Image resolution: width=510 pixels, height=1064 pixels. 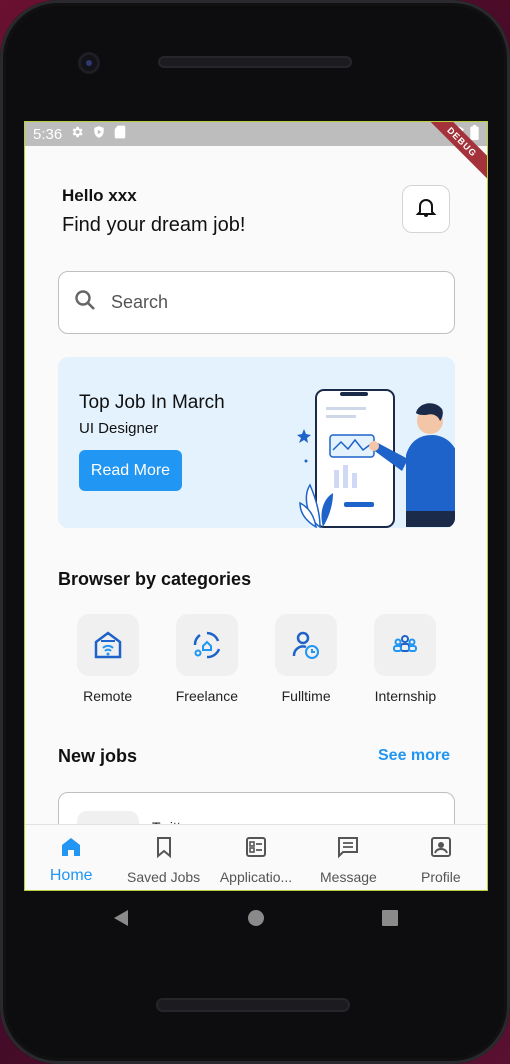 What do you see at coordinates (130, 470) in the screenshot?
I see `read-more-button: Read More` at bounding box center [130, 470].